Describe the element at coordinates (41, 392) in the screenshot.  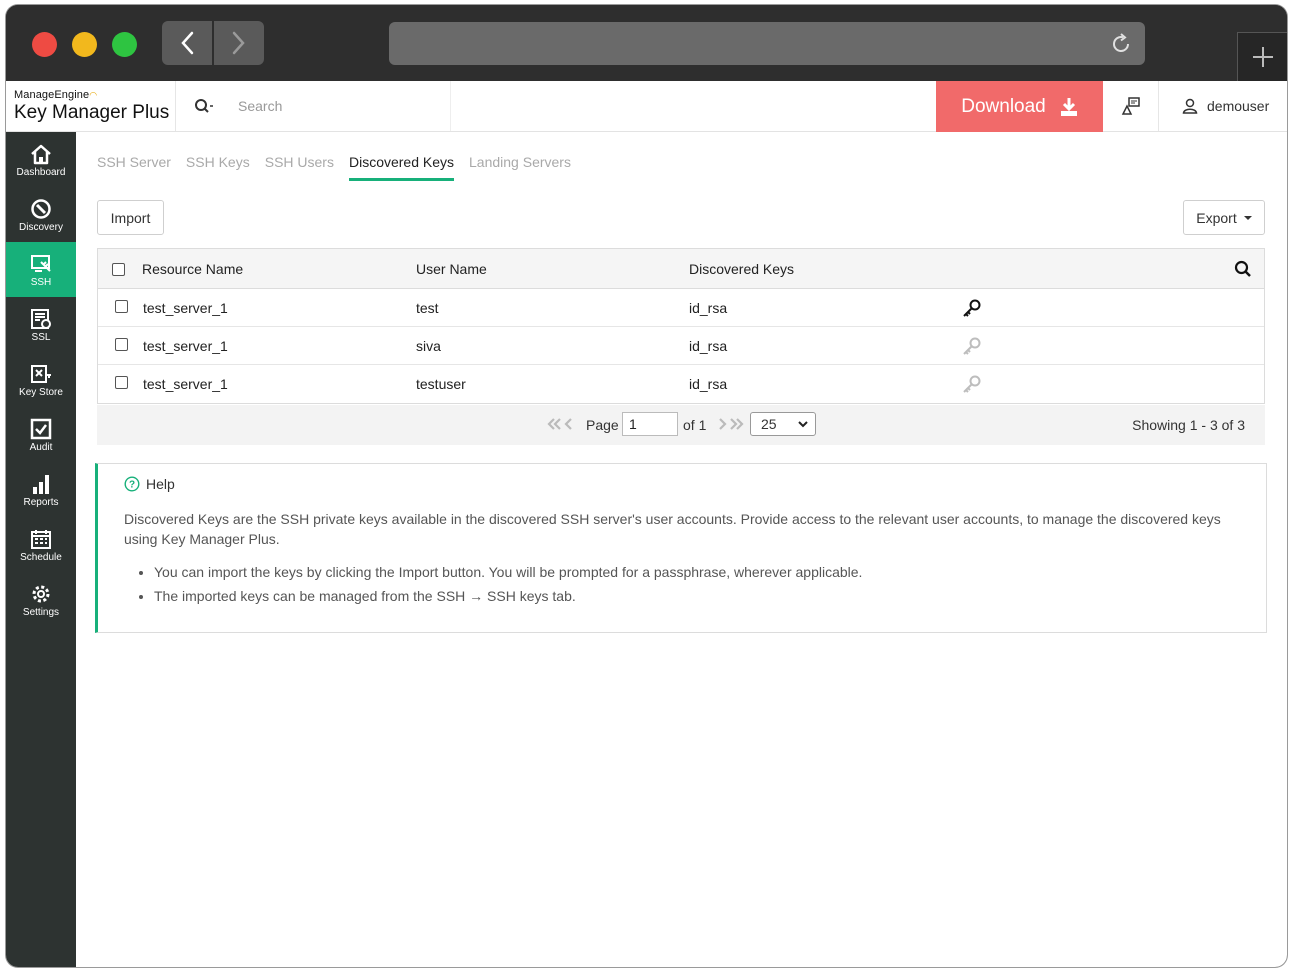
I see `sidebar-item-label: Key Store` at that location.